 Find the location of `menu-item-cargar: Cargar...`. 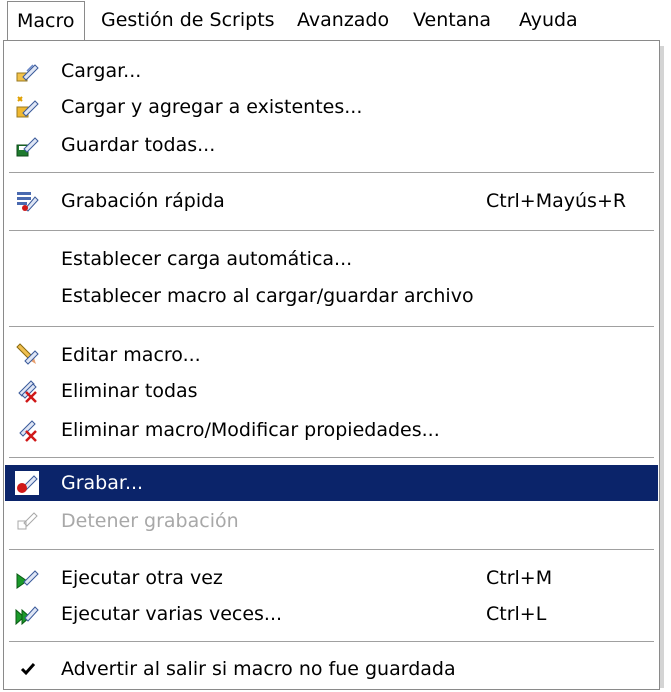

menu-item-cargar: Cargar... is located at coordinates (331, 71).